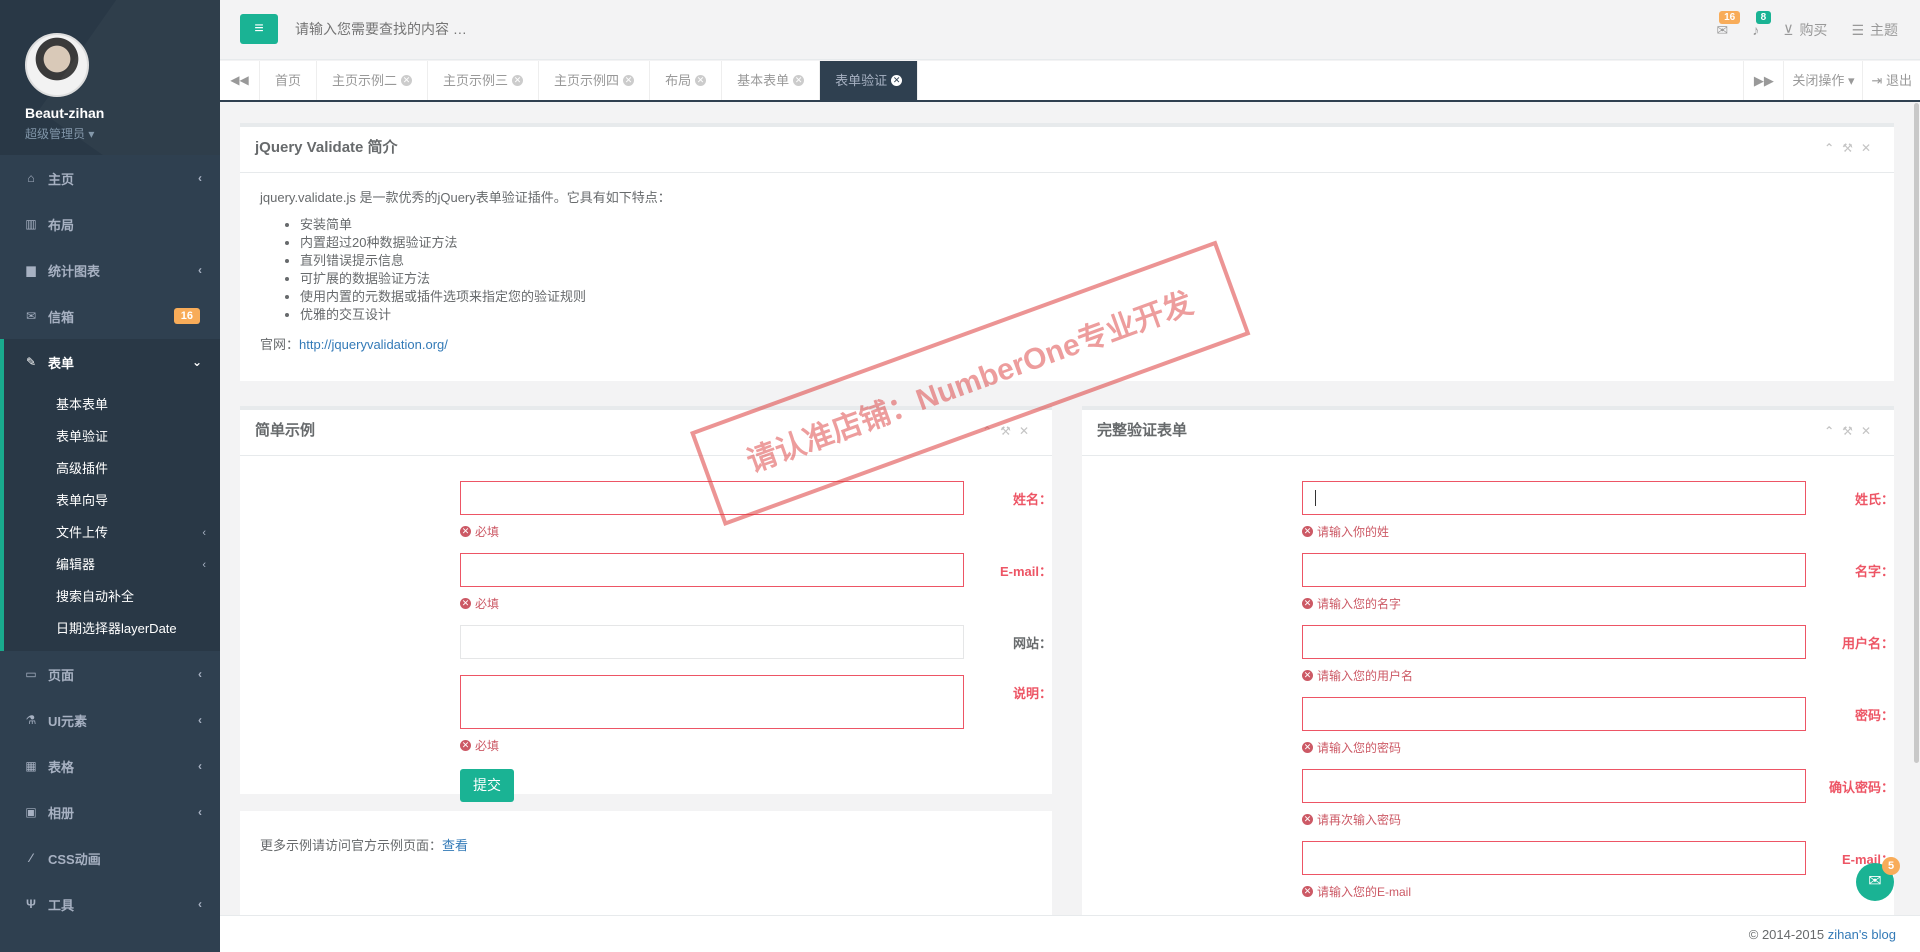 The width and height of the screenshot is (1920, 952). I want to click on full-email-input, so click(1554, 858).